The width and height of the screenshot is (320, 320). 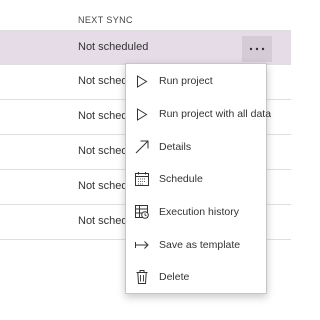 What do you see at coordinates (175, 146) in the screenshot?
I see `menu-item-label: Details` at bounding box center [175, 146].